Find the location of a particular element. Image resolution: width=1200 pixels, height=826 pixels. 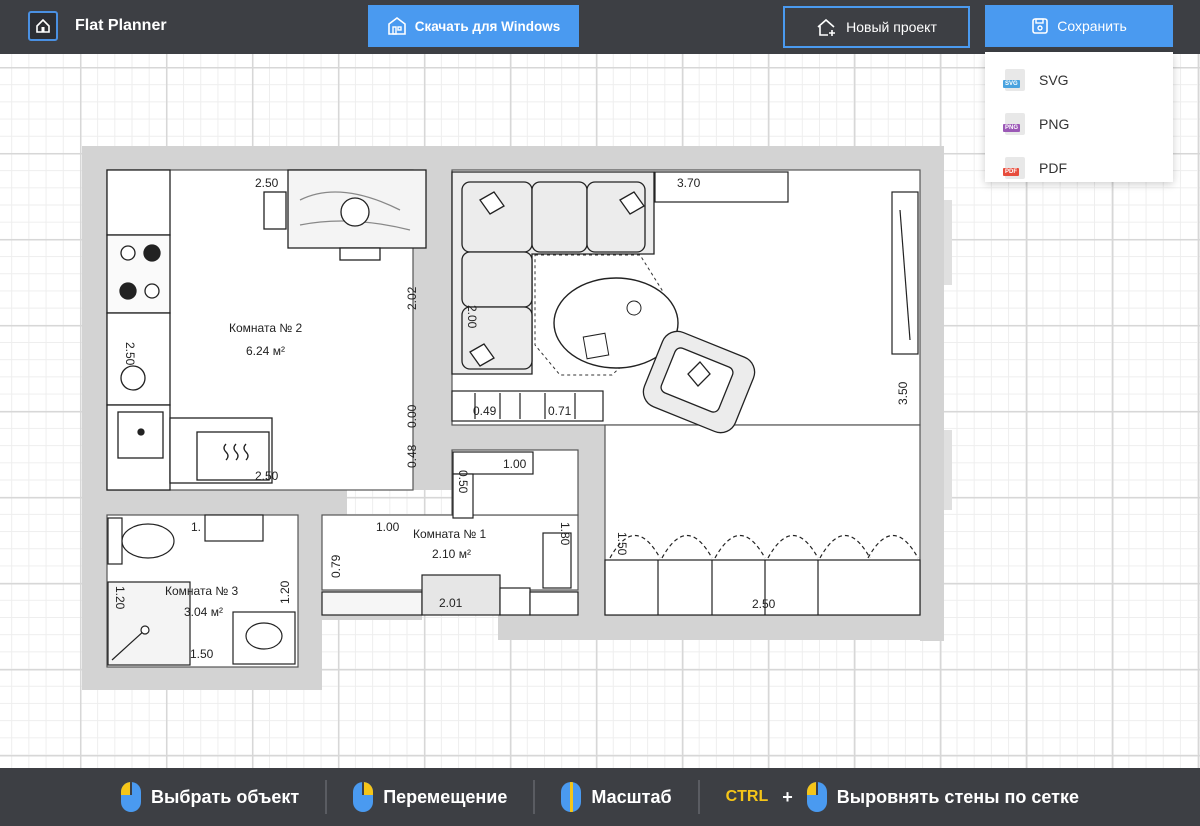

dim-label: 3.50 is located at coordinates (903, 393).